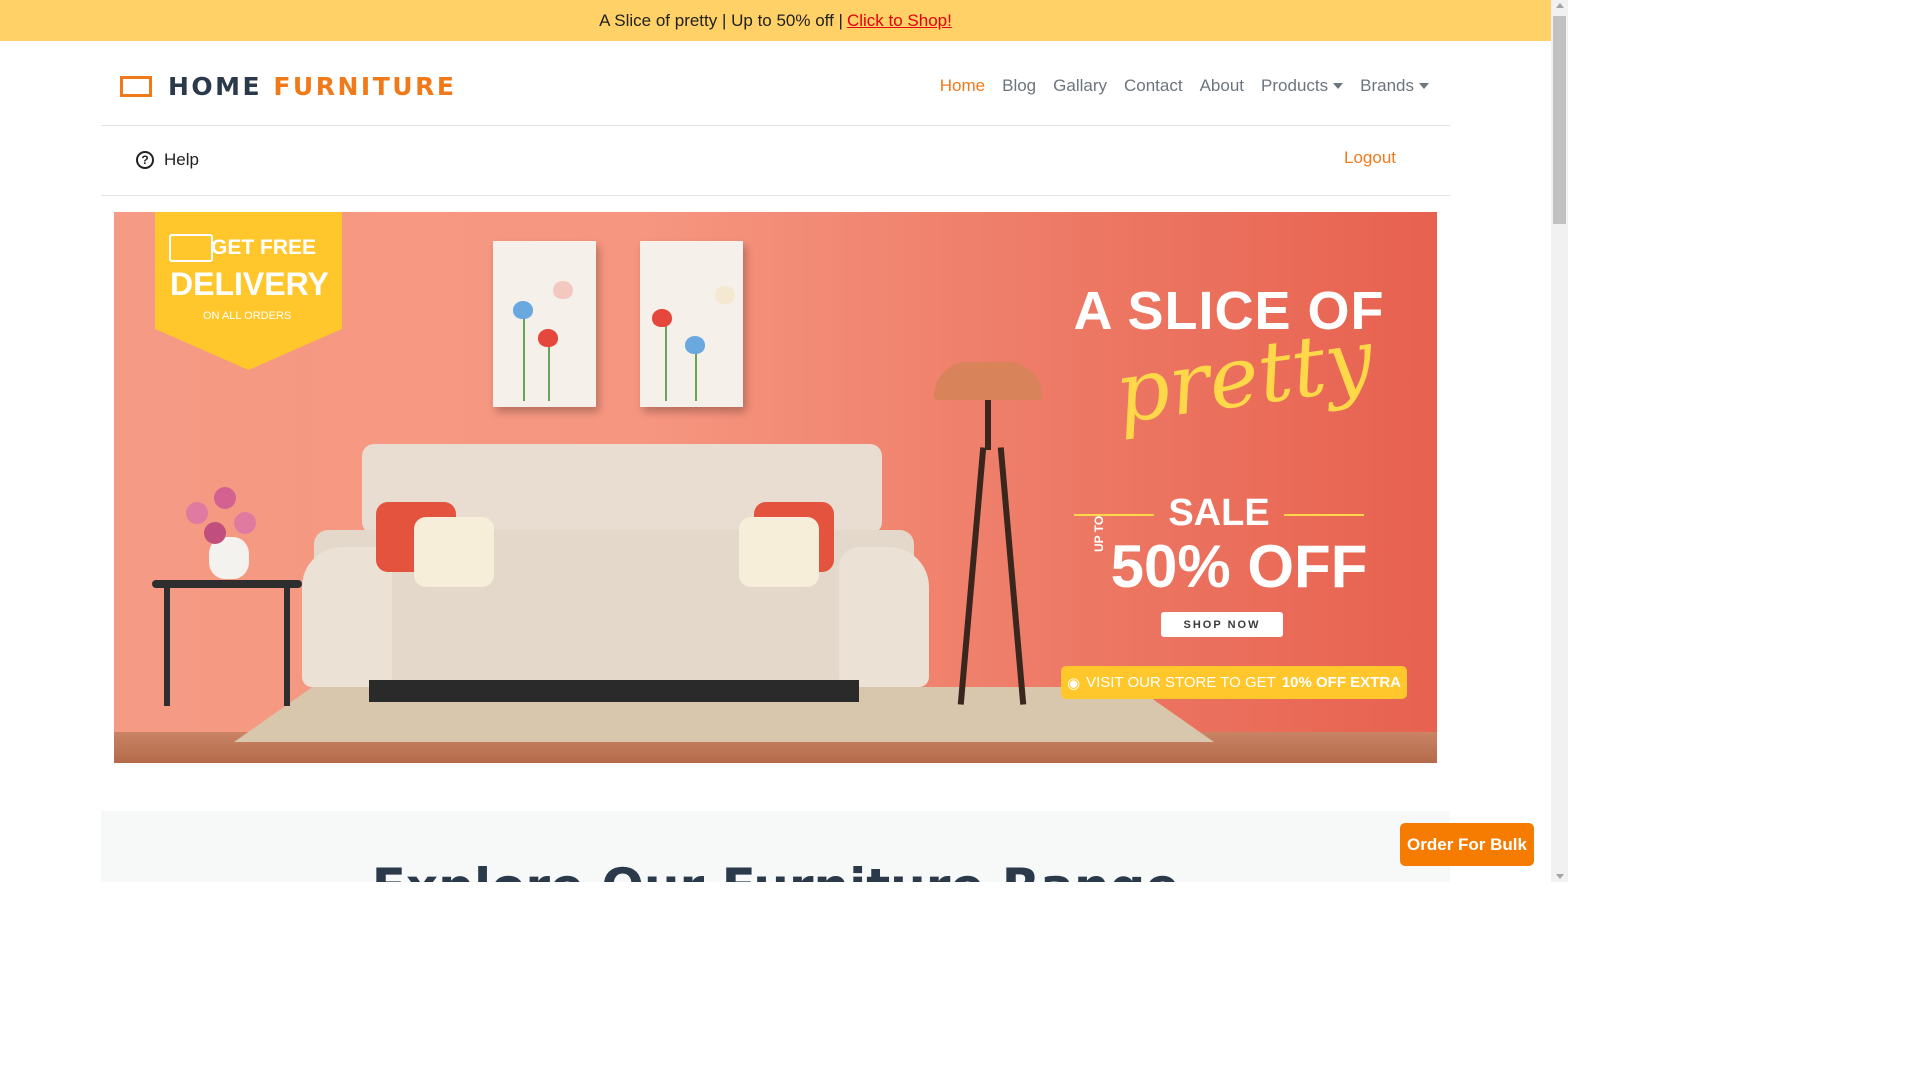 The image size is (1920, 1080). What do you see at coordinates (775, 125) in the screenshot?
I see `header-divider` at bounding box center [775, 125].